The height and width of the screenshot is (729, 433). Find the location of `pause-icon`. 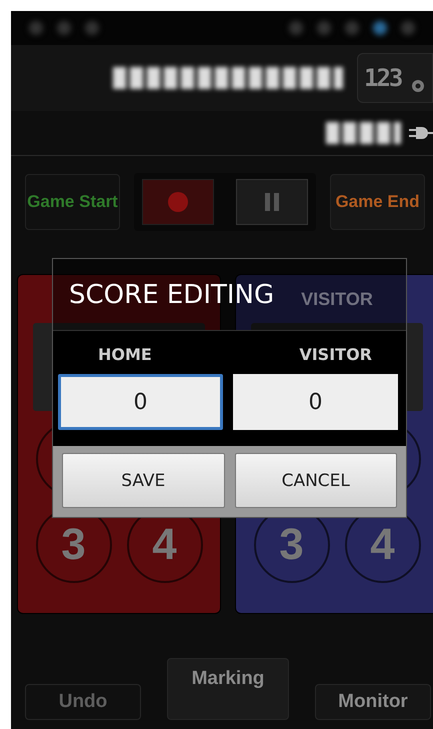

pause-icon is located at coordinates (272, 202).